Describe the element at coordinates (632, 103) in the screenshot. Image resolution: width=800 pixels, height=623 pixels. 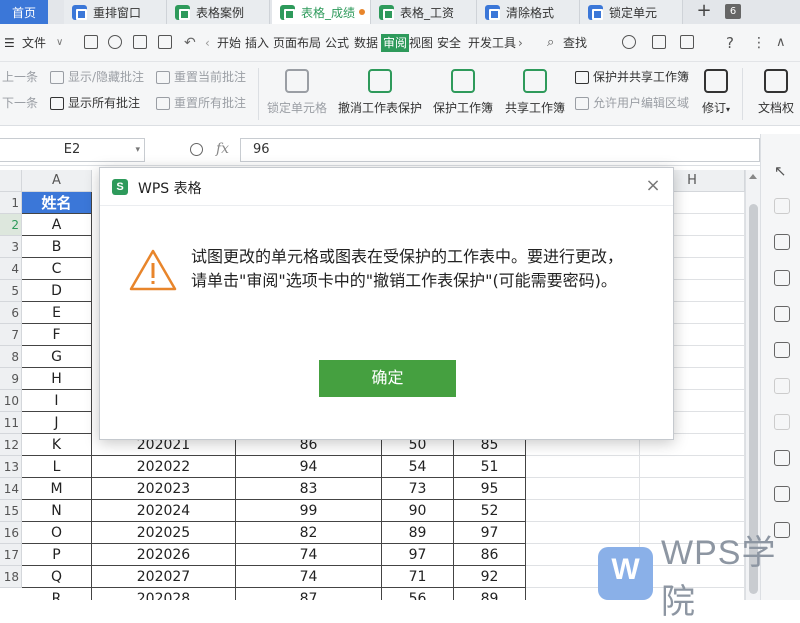
I see `allow-edit-ranges-button: 允许用户编辑区域` at that location.